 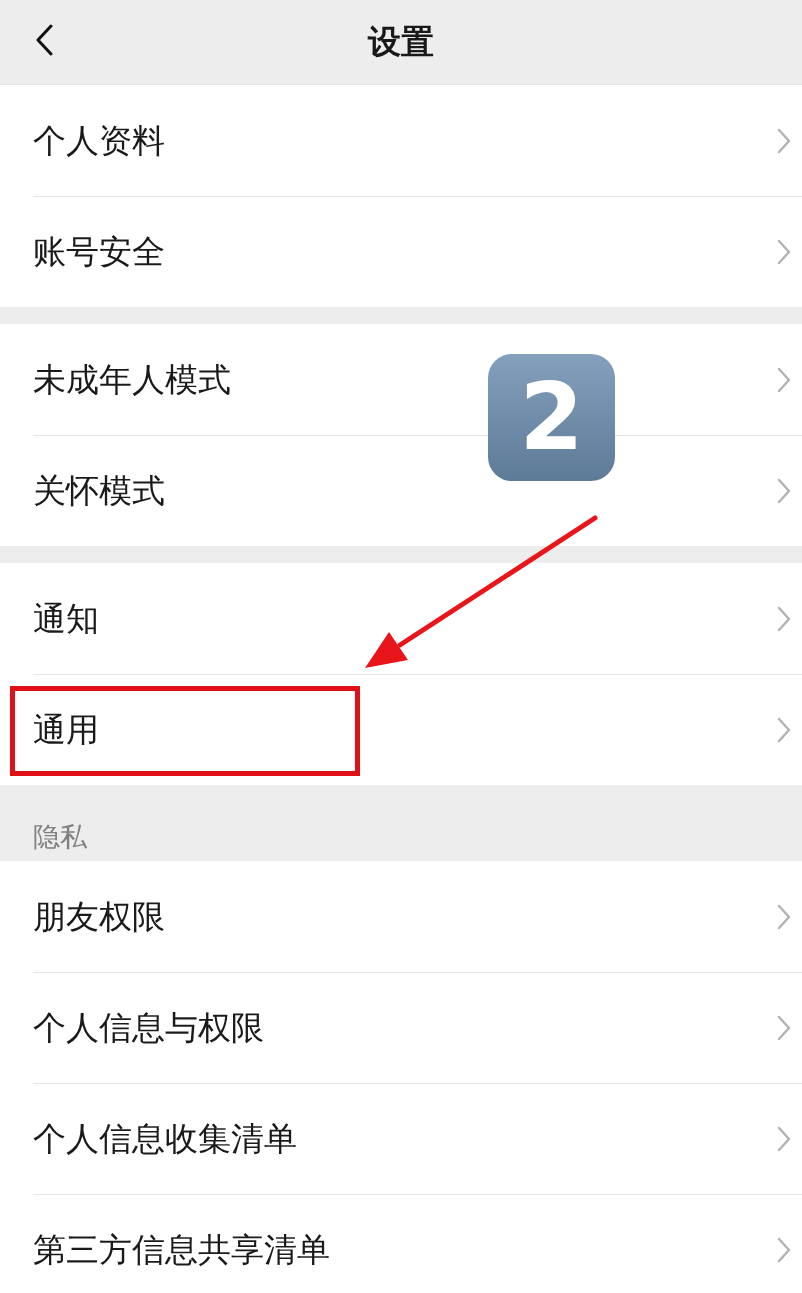 I want to click on settings-item: 个人信息与权限, so click(x=148, y=1028).